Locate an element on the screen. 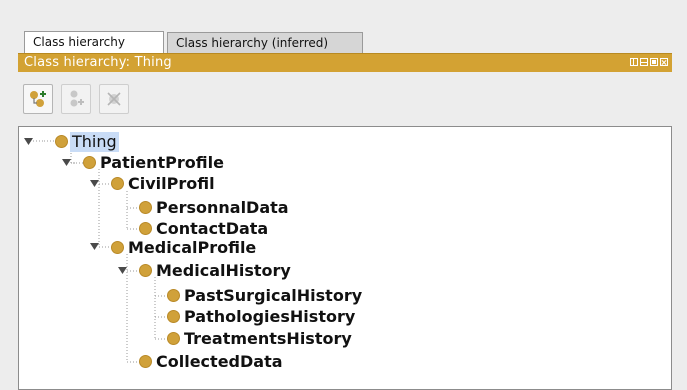 Image resolution: width=687 pixels, height=390 pixels. tree-node-label: ContactData is located at coordinates (212, 228).